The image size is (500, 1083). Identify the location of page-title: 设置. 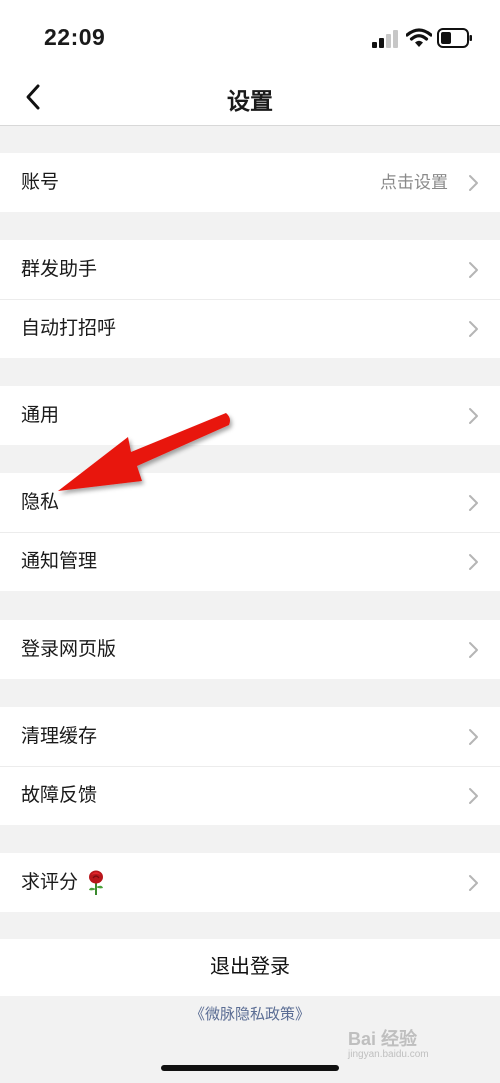
(250, 101).